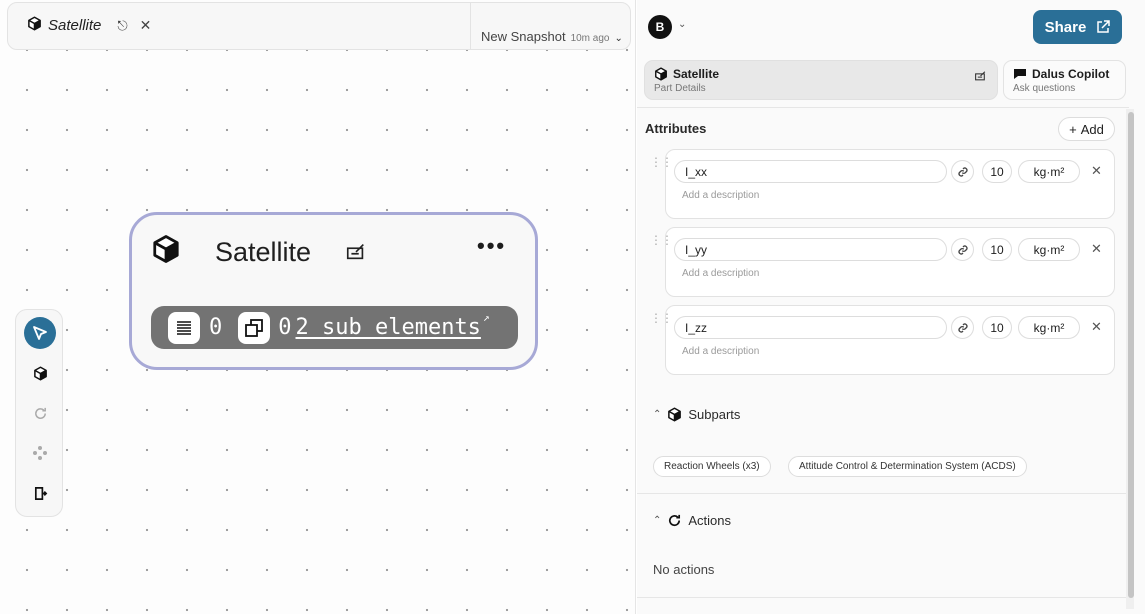 The width and height of the screenshot is (1145, 614). What do you see at coordinates (1044, 88) in the screenshot?
I see `tab-subtitle: Ask questions` at bounding box center [1044, 88].